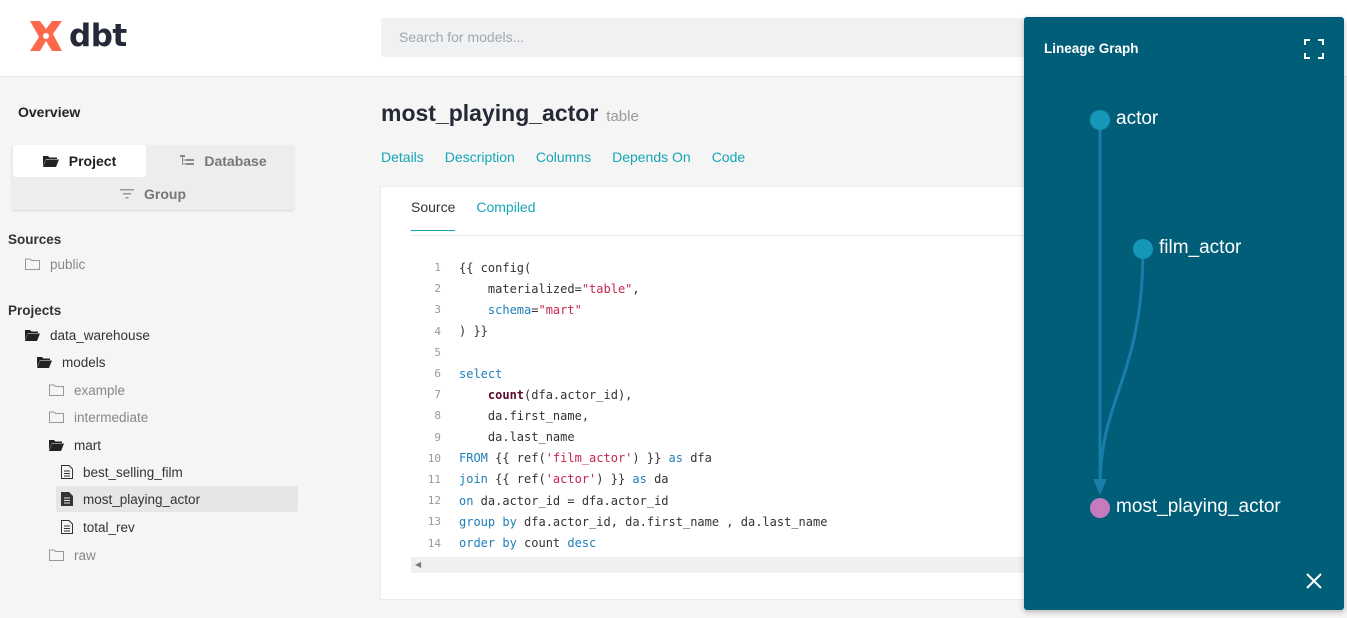 This screenshot has width=1347, height=618. I want to click on tree-project-label: data_warehouse, so click(100, 335).